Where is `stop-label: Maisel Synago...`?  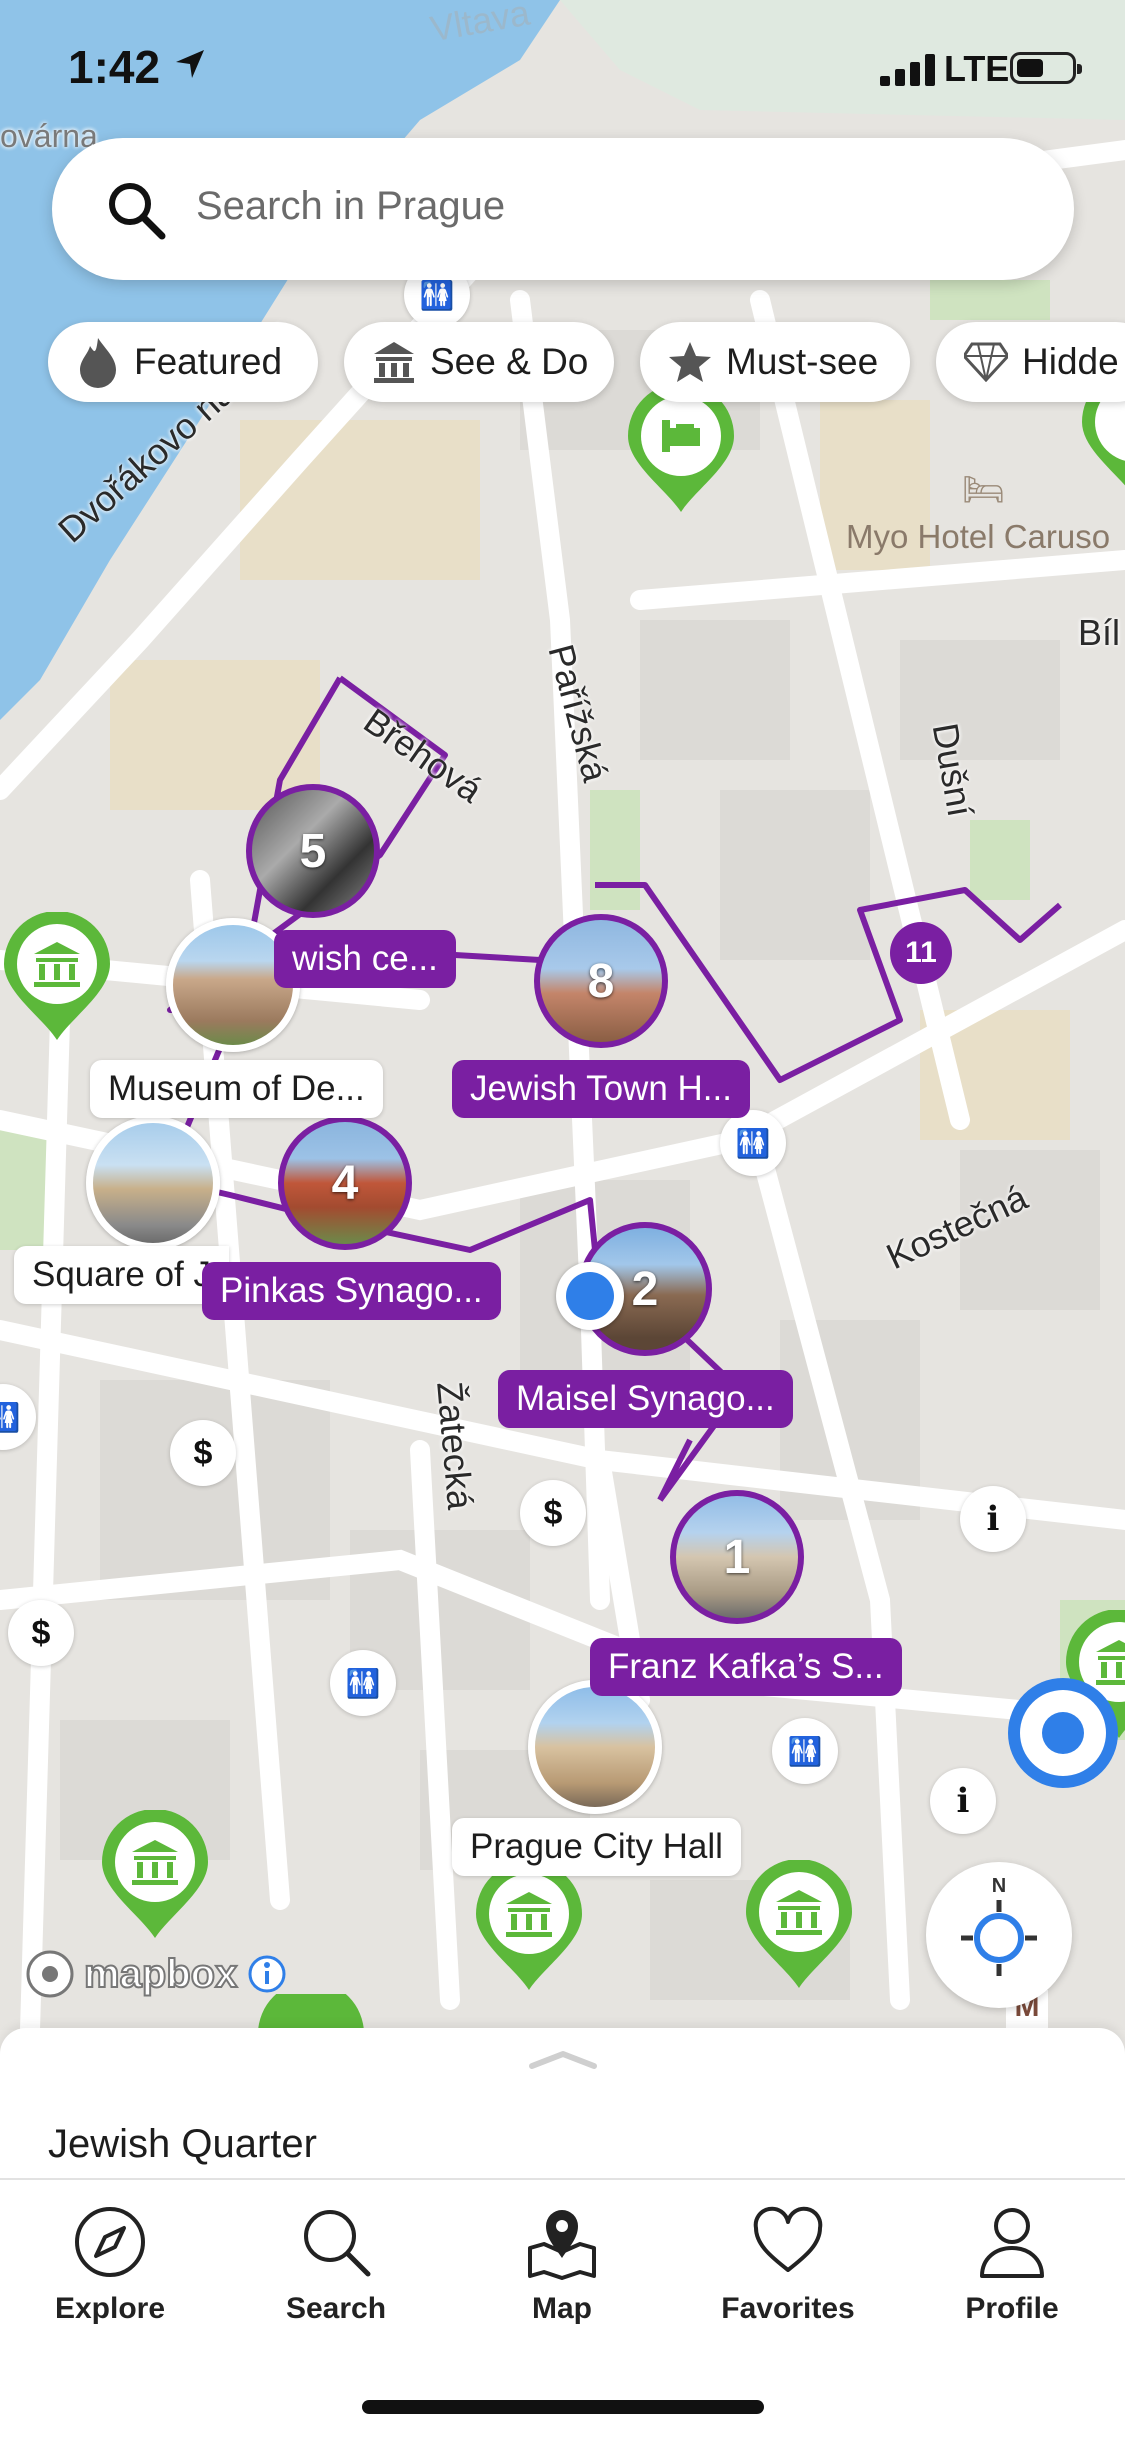
stop-label: Maisel Synago... is located at coordinates (645, 1399).